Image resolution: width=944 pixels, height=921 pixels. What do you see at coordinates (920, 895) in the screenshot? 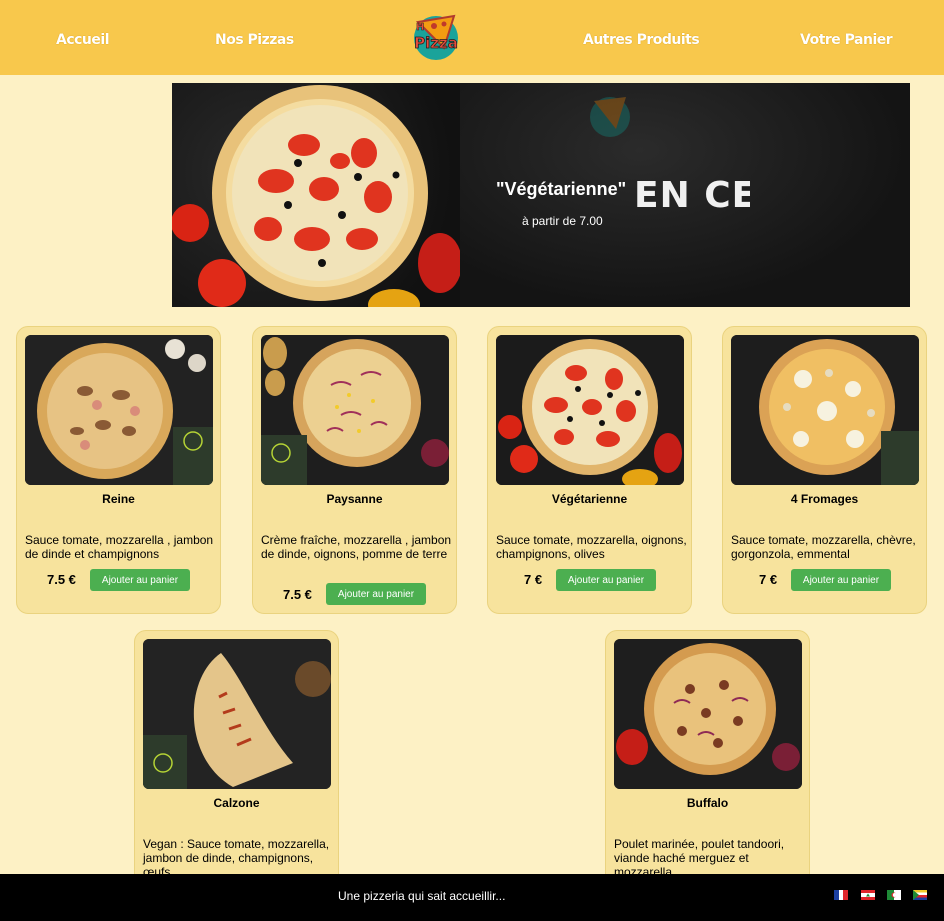
I see `flag-comoros-icon` at bounding box center [920, 895].